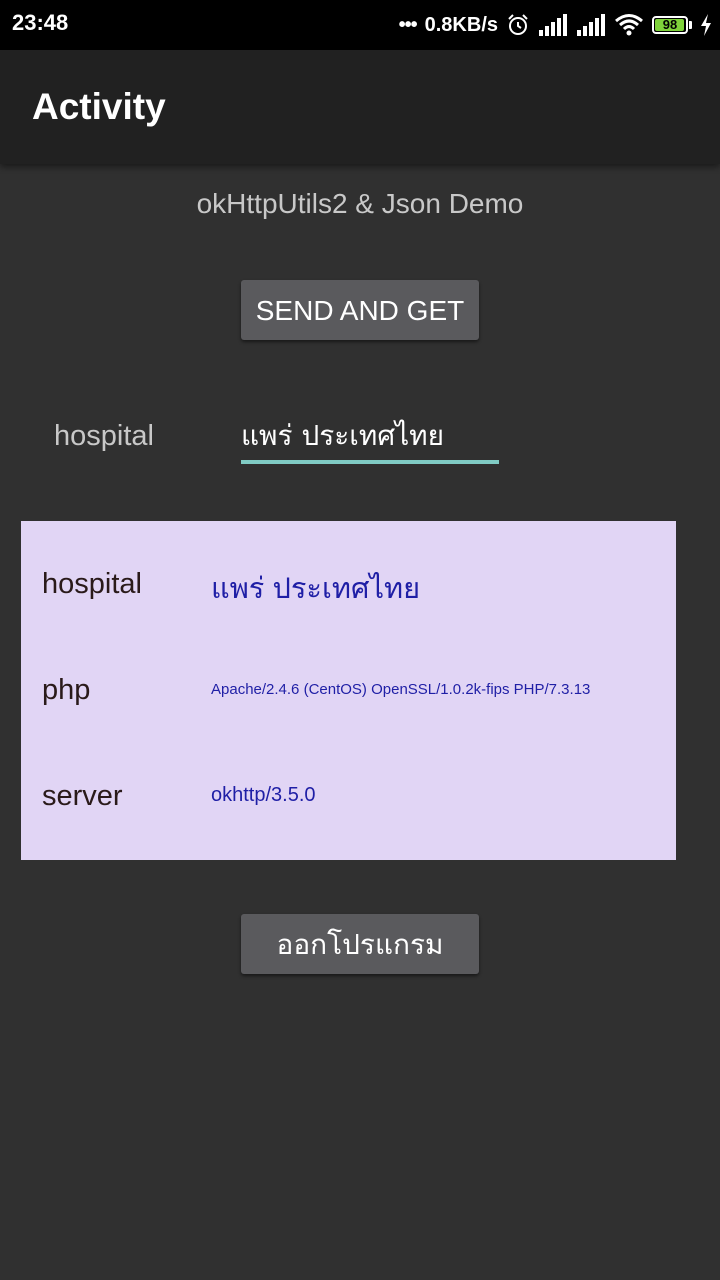 The image size is (720, 1280). Describe the element at coordinates (66, 690) in the screenshot. I see `result-key: php` at that location.